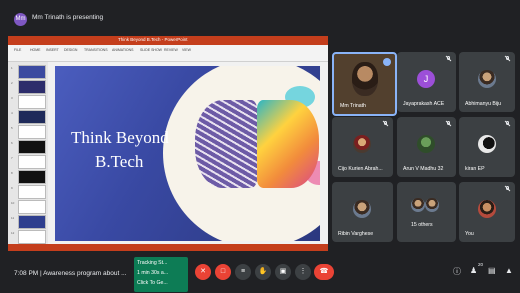 This screenshot has width=520, height=293. I want to click on people-count-badge: 20, so click(481, 264).